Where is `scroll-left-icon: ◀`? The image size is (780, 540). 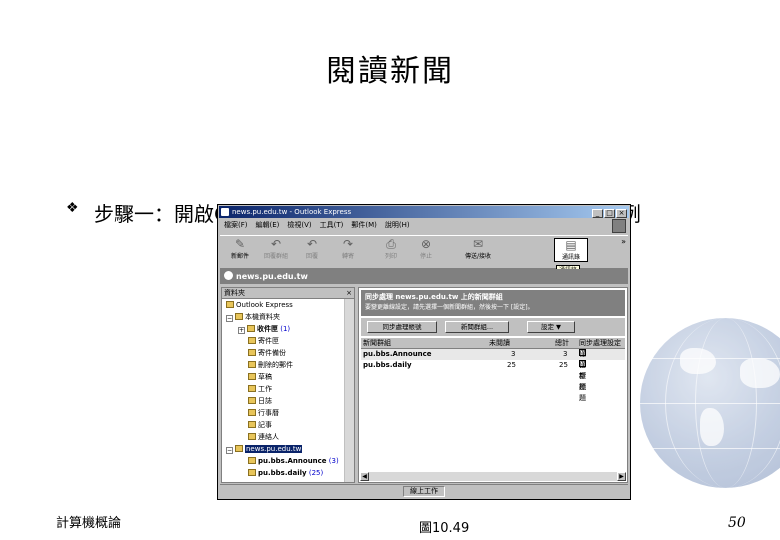
scroll-left-icon: ◀ is located at coordinates (364, 476).